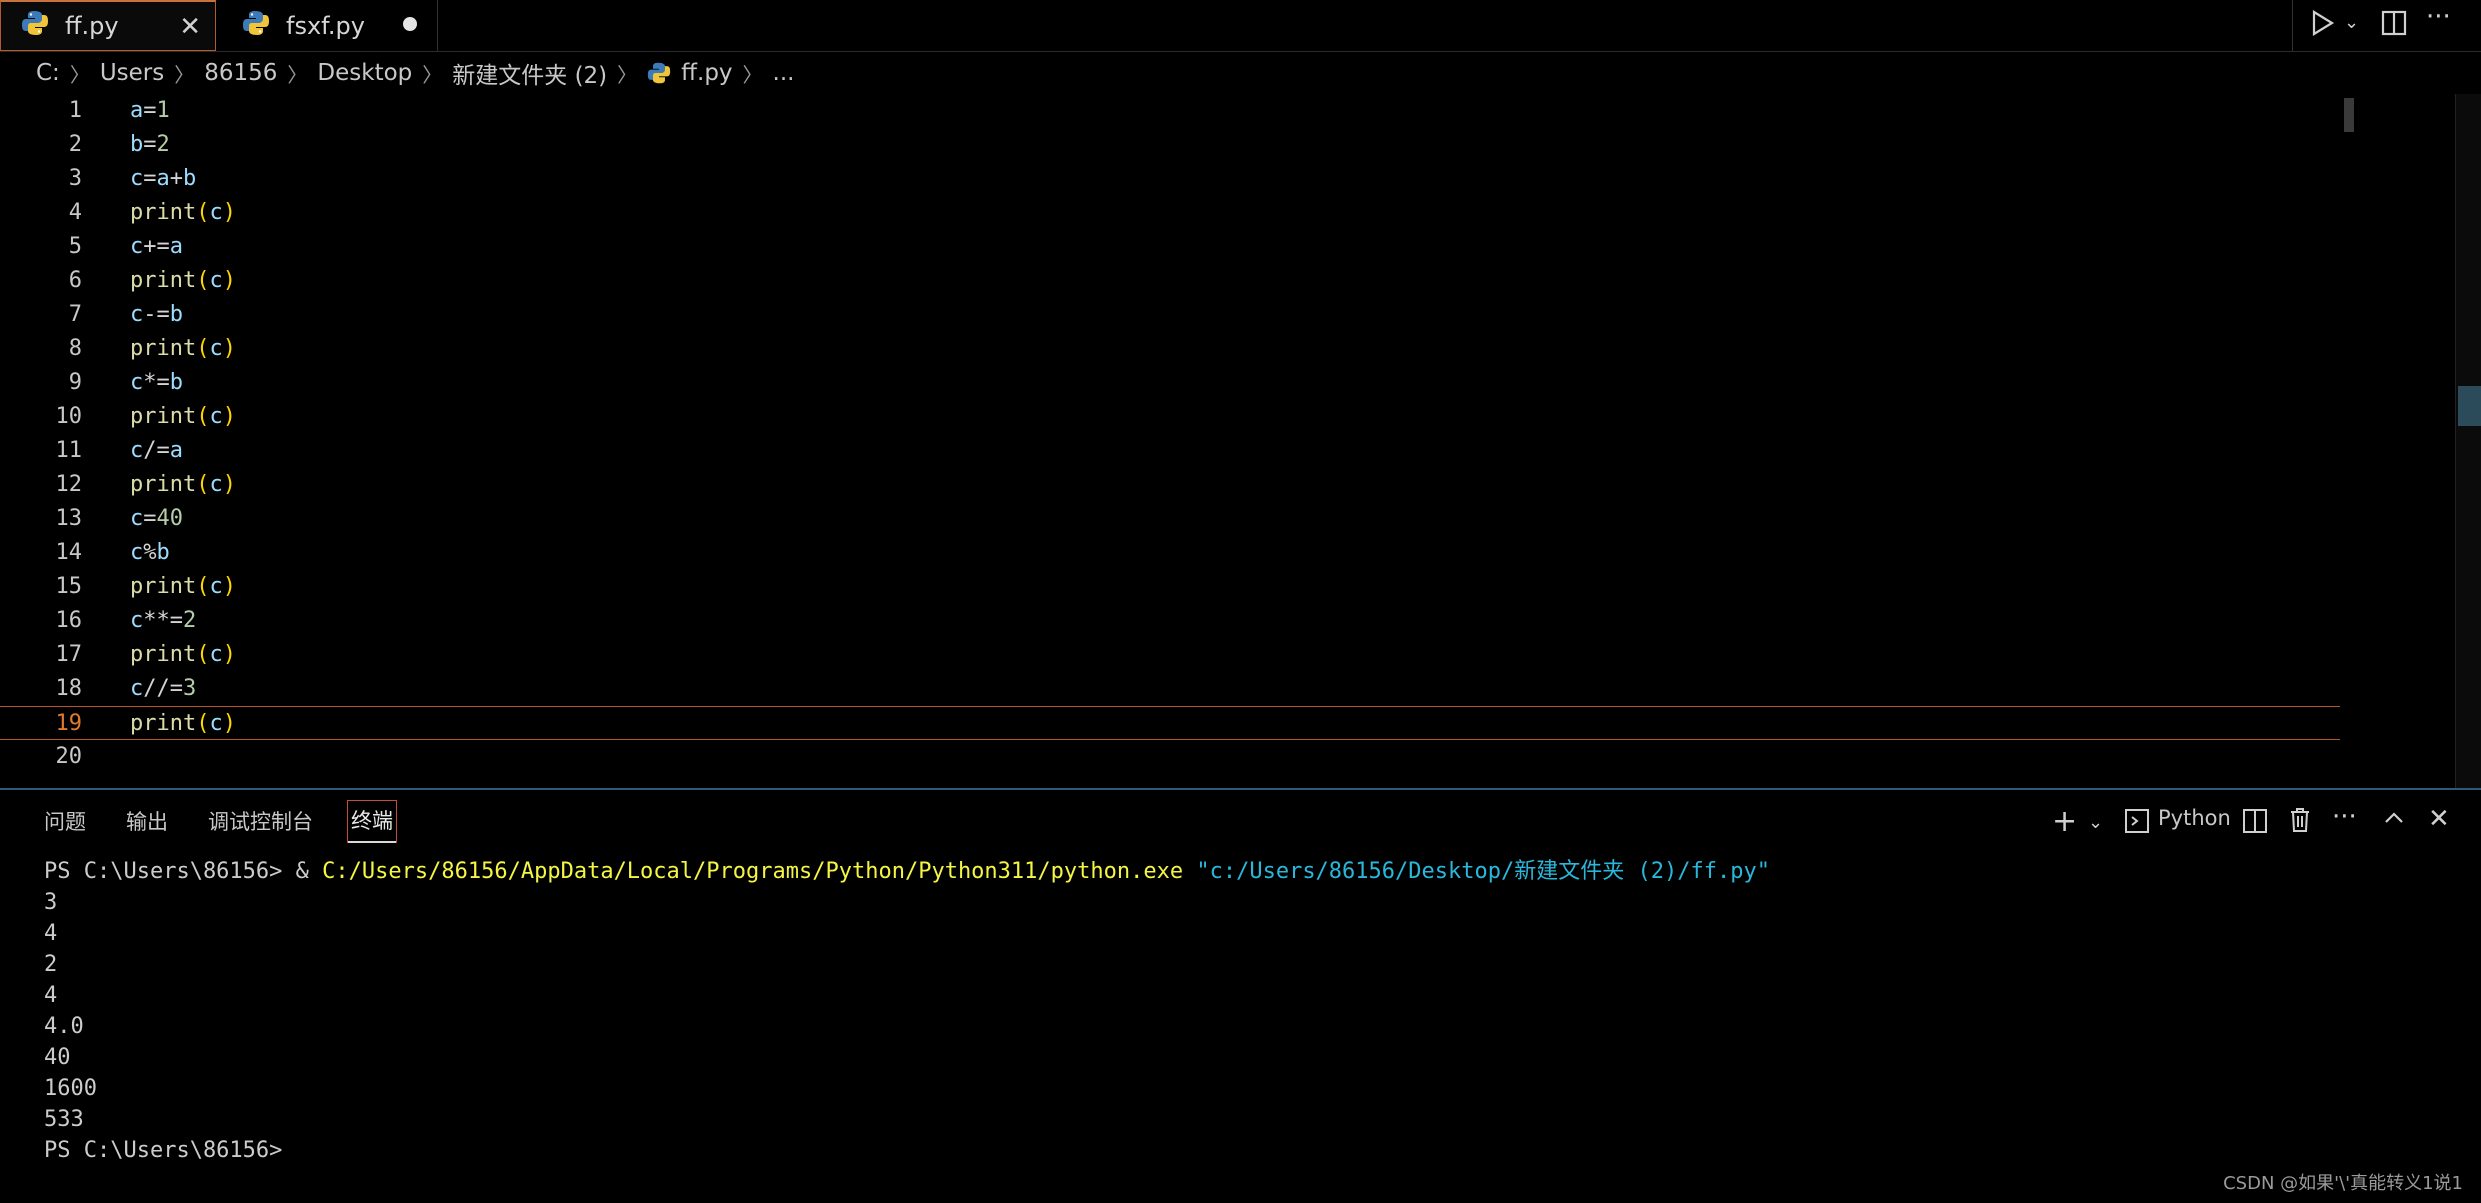 This screenshot has height=1203, width=2481. Describe the element at coordinates (364, 73) in the screenshot. I see `breadcrumb-item: Desktop` at that location.